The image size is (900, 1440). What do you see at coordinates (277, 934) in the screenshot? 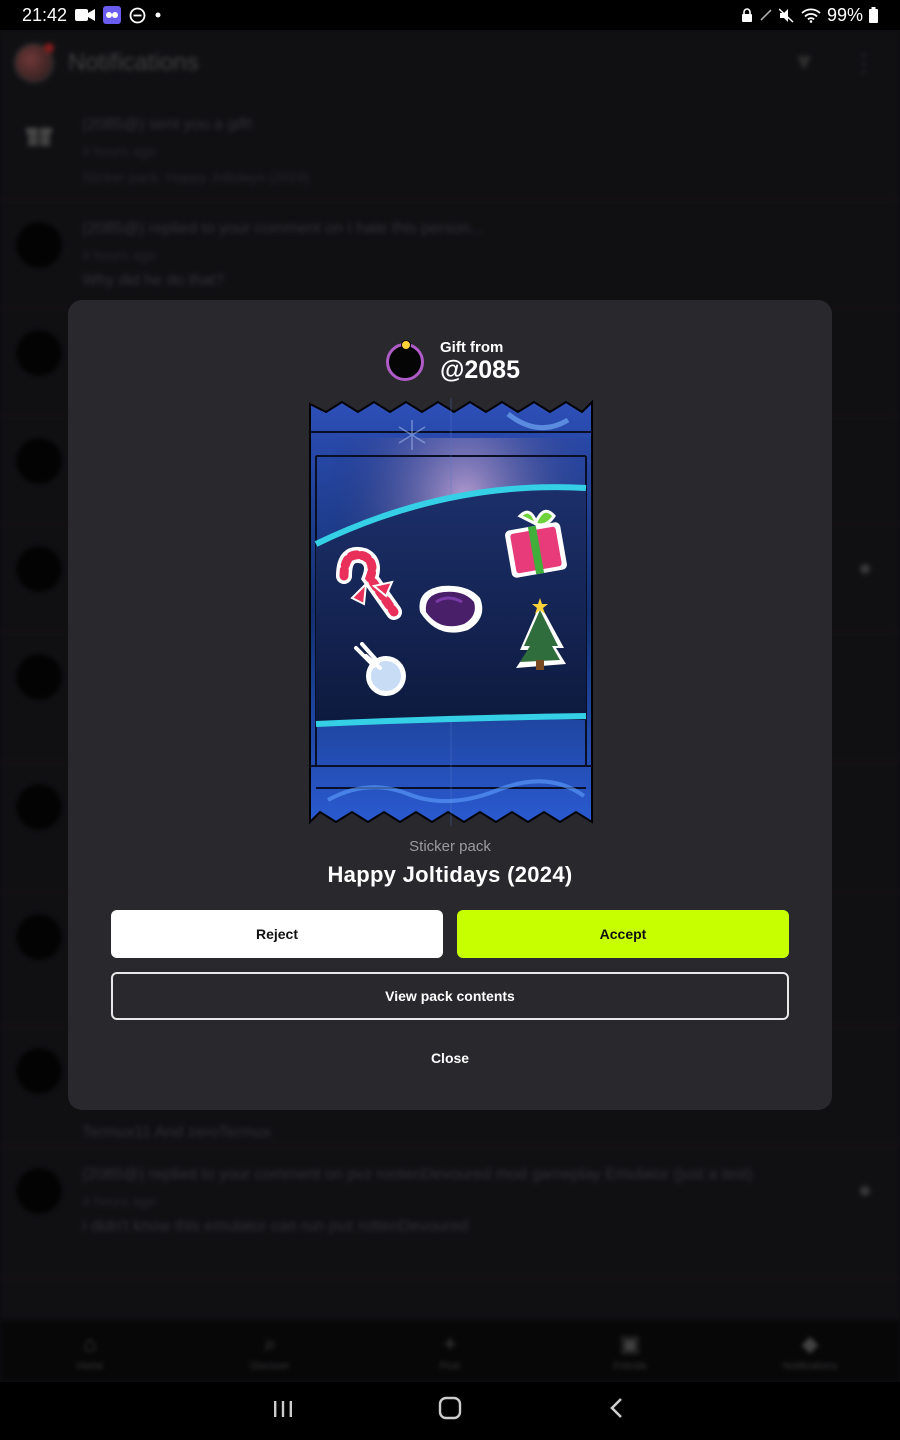
I see `reject-button: Reject` at bounding box center [277, 934].